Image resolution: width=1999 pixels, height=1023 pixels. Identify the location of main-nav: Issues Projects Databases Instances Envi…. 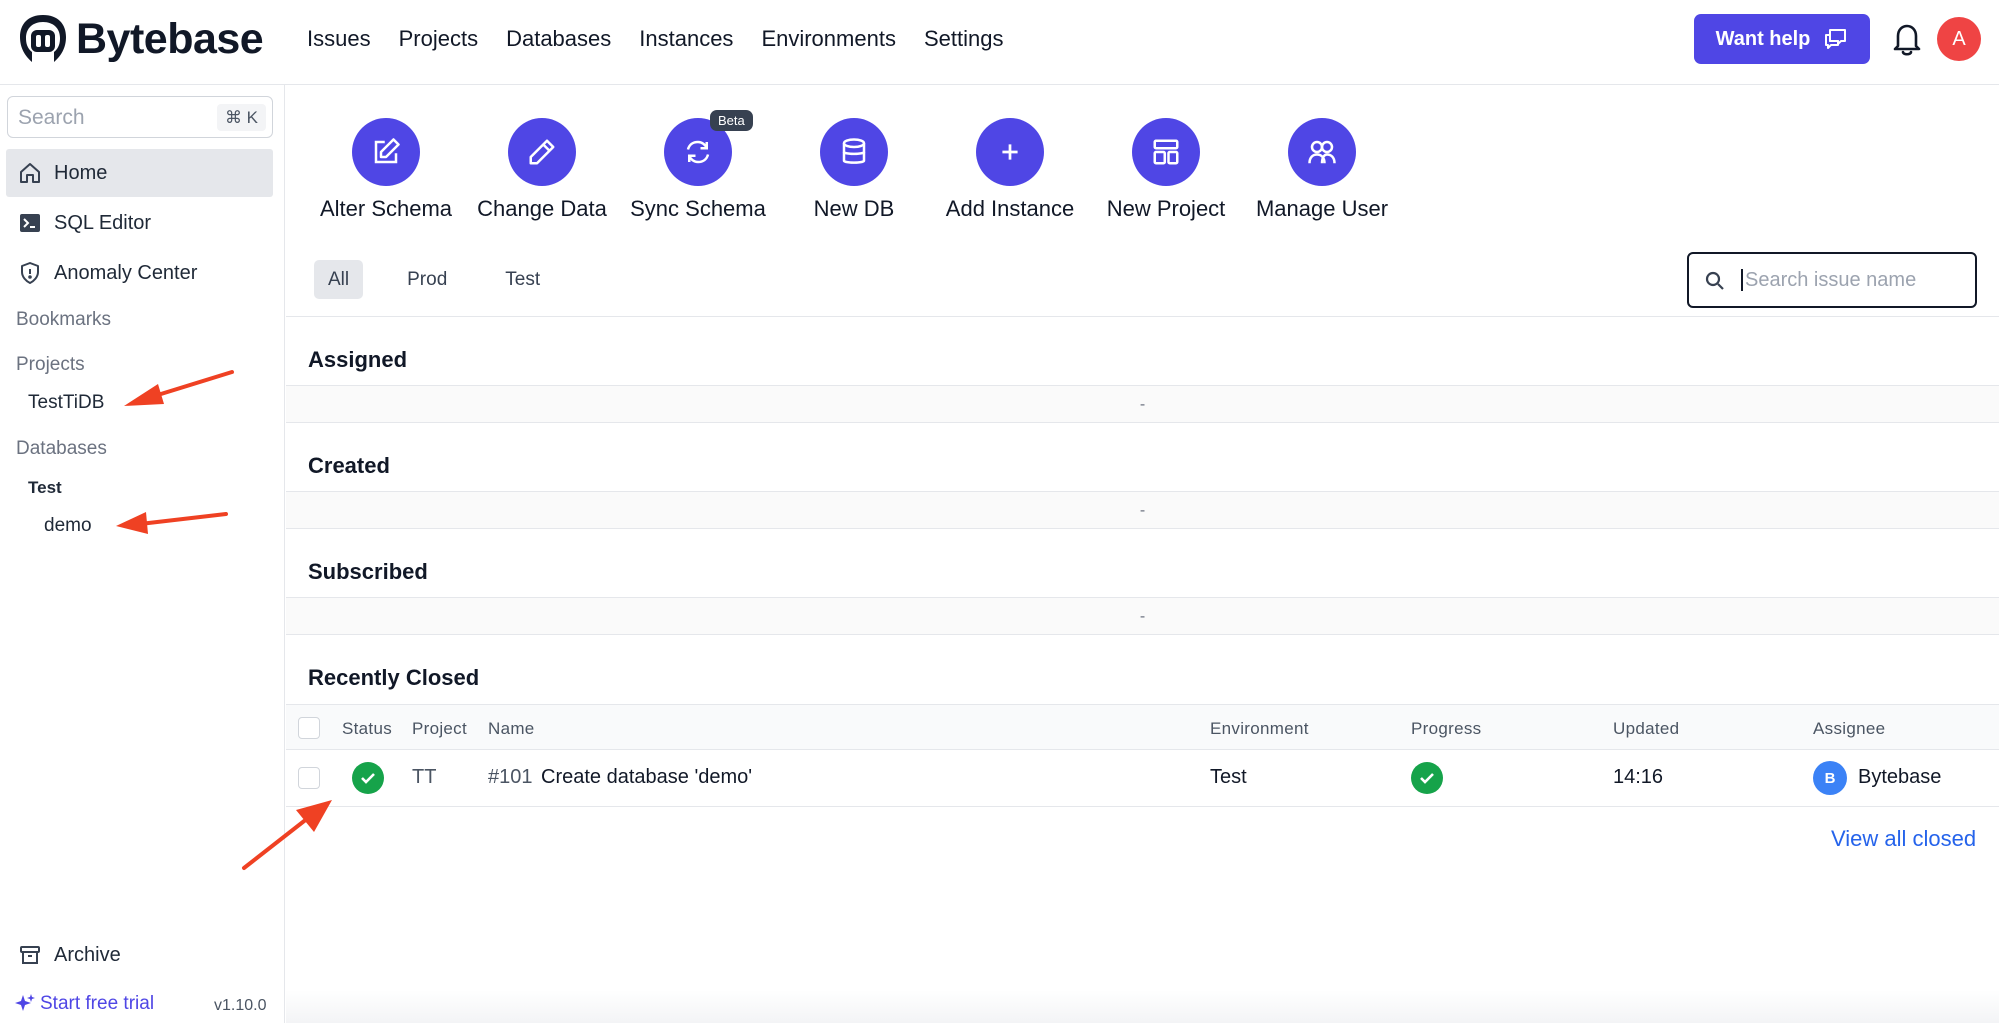
(669, 39).